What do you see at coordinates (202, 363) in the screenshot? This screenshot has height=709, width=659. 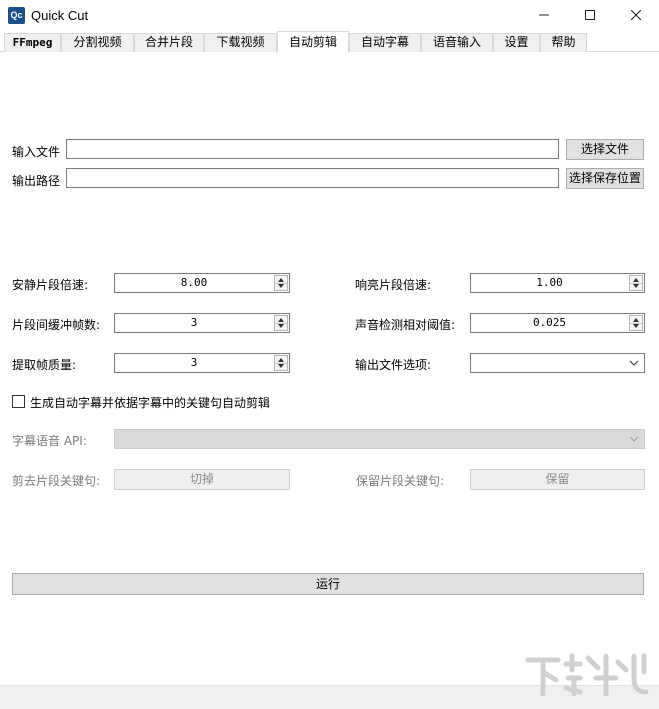 I see `frame-quality-spinbox: 3` at bounding box center [202, 363].